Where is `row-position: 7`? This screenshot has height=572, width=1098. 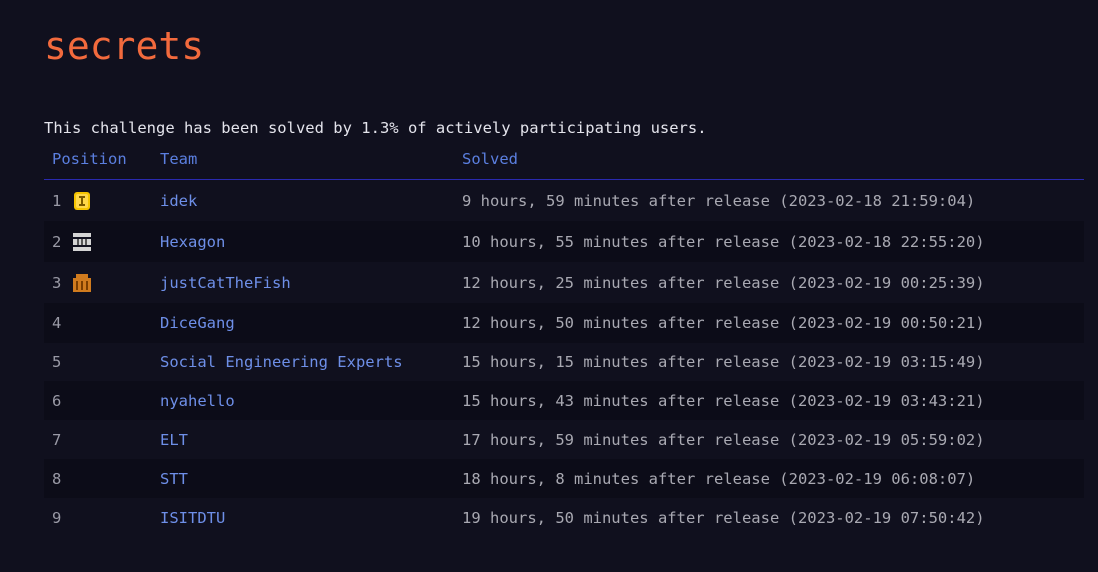 row-position: 7 is located at coordinates (57, 439).